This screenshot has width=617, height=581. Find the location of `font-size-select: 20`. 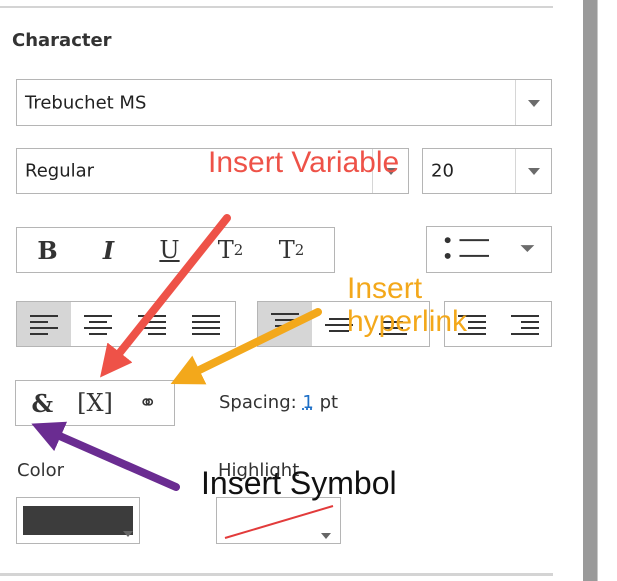

font-size-select: 20 is located at coordinates (487, 171).